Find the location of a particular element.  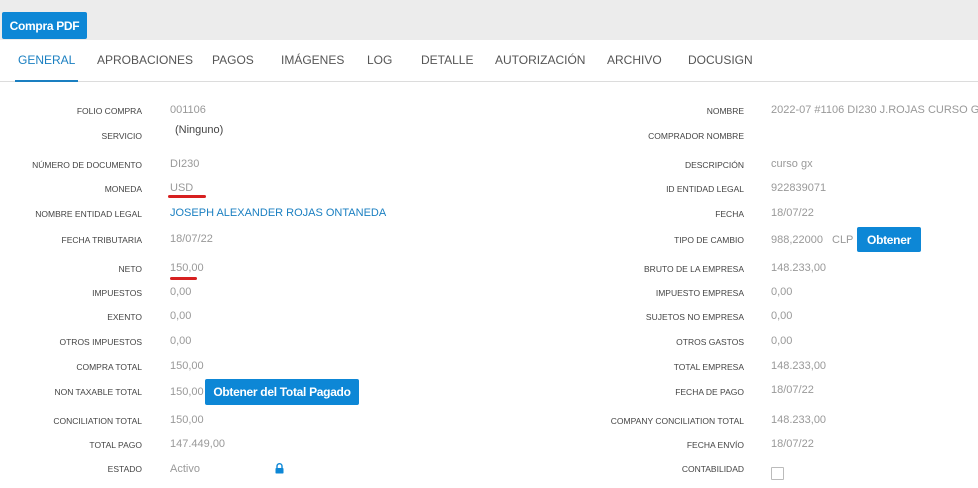

tipo-cambio-value: 988,22000 is located at coordinates (797, 240).